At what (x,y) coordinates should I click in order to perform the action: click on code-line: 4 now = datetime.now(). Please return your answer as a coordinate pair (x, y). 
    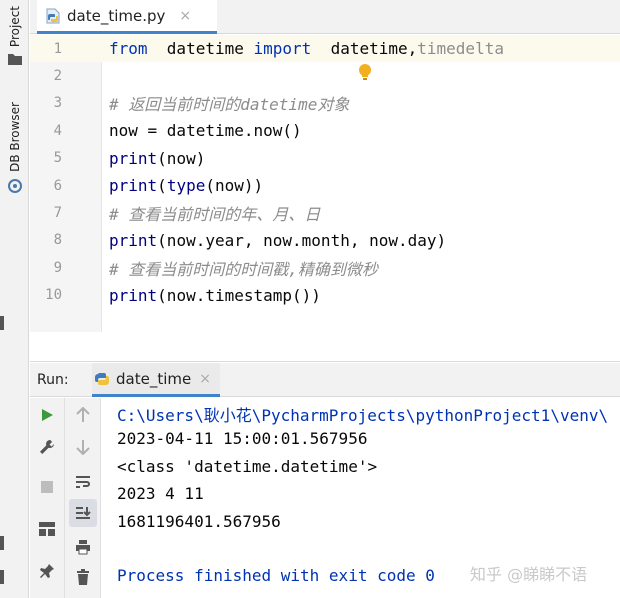
    Looking at the image, I should click on (325, 130).